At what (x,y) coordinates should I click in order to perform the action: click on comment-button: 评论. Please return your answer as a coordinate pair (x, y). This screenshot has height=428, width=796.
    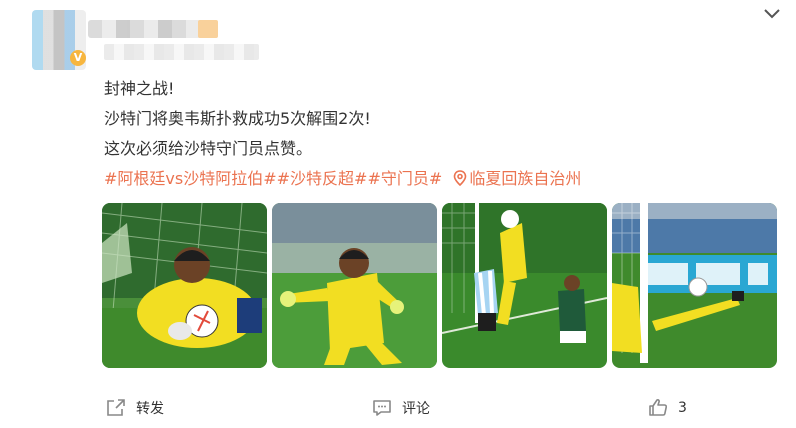
    Looking at the image, I should click on (401, 408).